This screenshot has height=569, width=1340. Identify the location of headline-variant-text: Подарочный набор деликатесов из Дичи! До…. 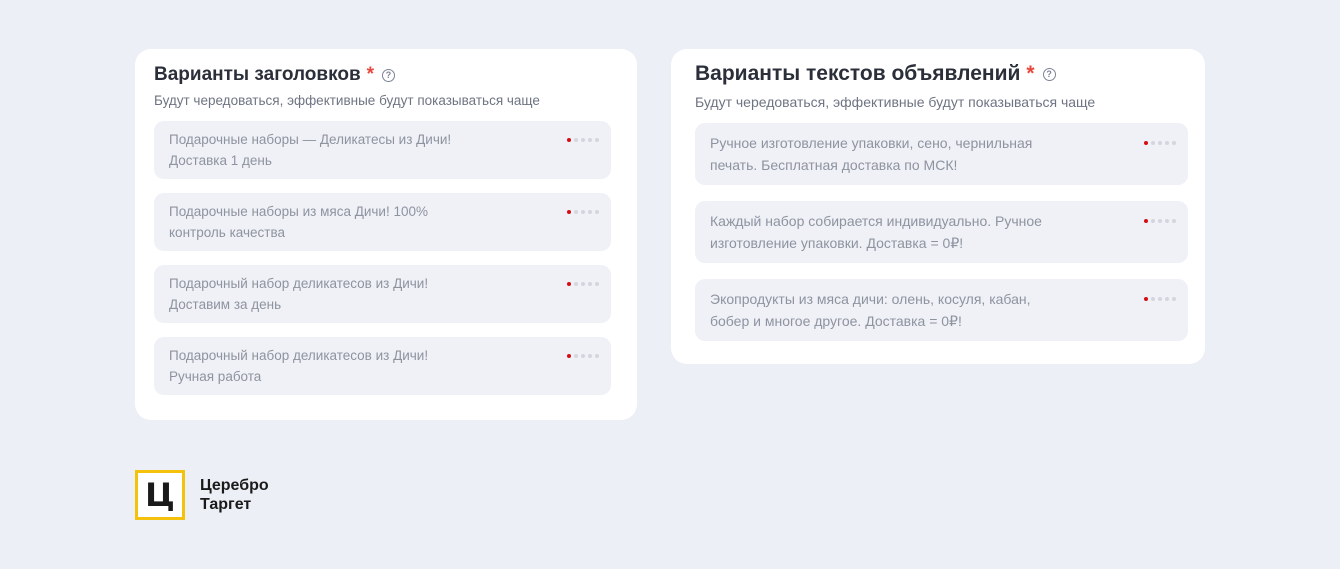
(299, 294).